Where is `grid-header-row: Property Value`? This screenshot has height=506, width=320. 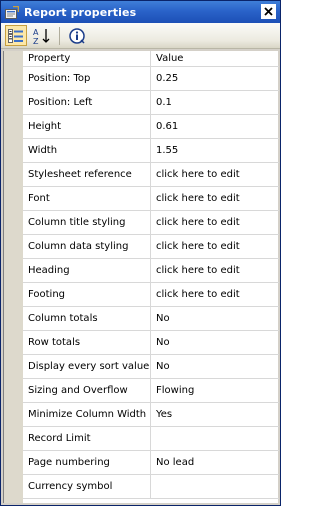
grid-header-row: Property Value is located at coordinates (151, 59).